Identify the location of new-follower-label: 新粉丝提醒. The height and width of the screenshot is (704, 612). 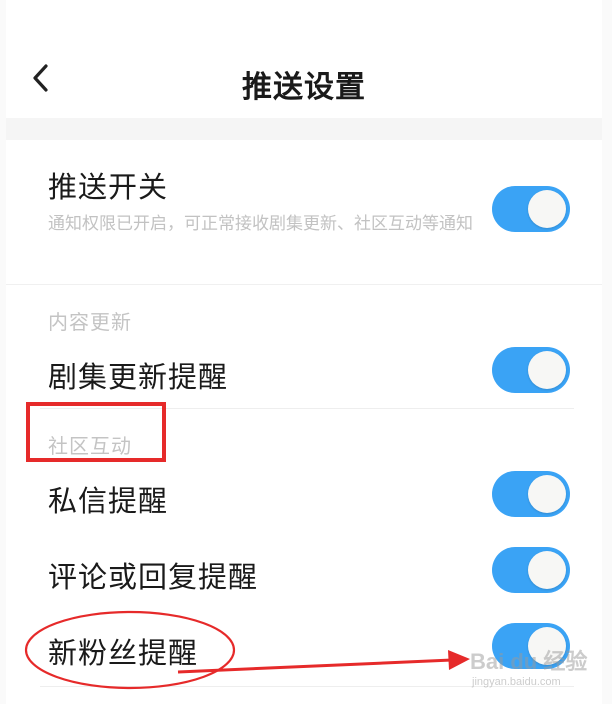
(123, 653).